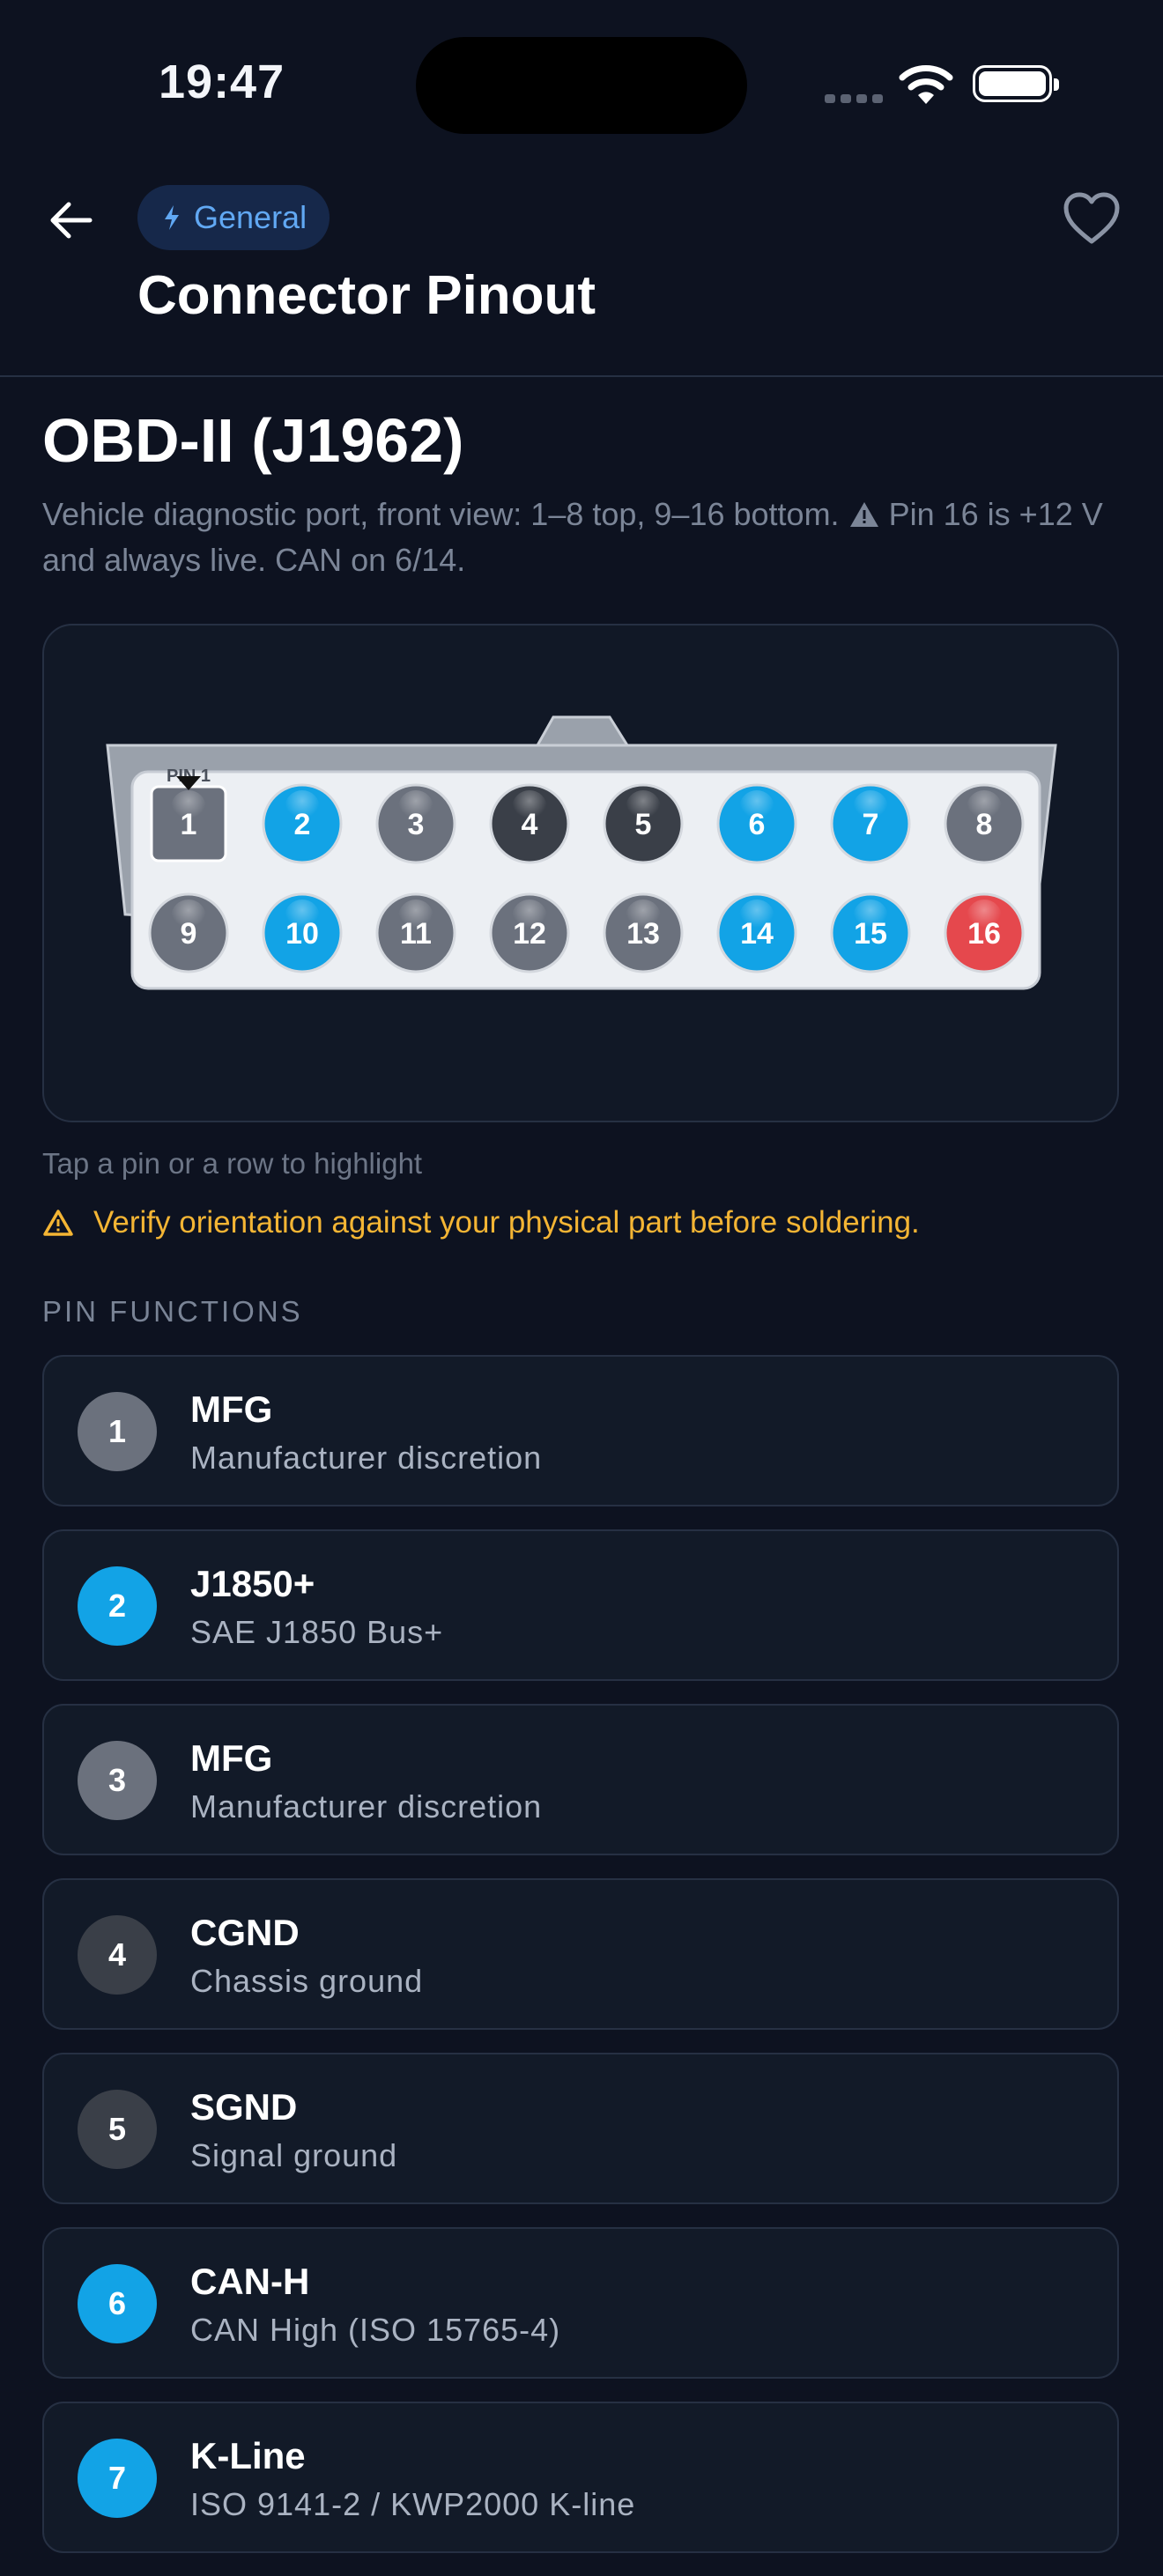 The width and height of the screenshot is (1163, 2576). What do you see at coordinates (118, 2303) in the screenshot?
I see `pin-number-badge: 6` at bounding box center [118, 2303].